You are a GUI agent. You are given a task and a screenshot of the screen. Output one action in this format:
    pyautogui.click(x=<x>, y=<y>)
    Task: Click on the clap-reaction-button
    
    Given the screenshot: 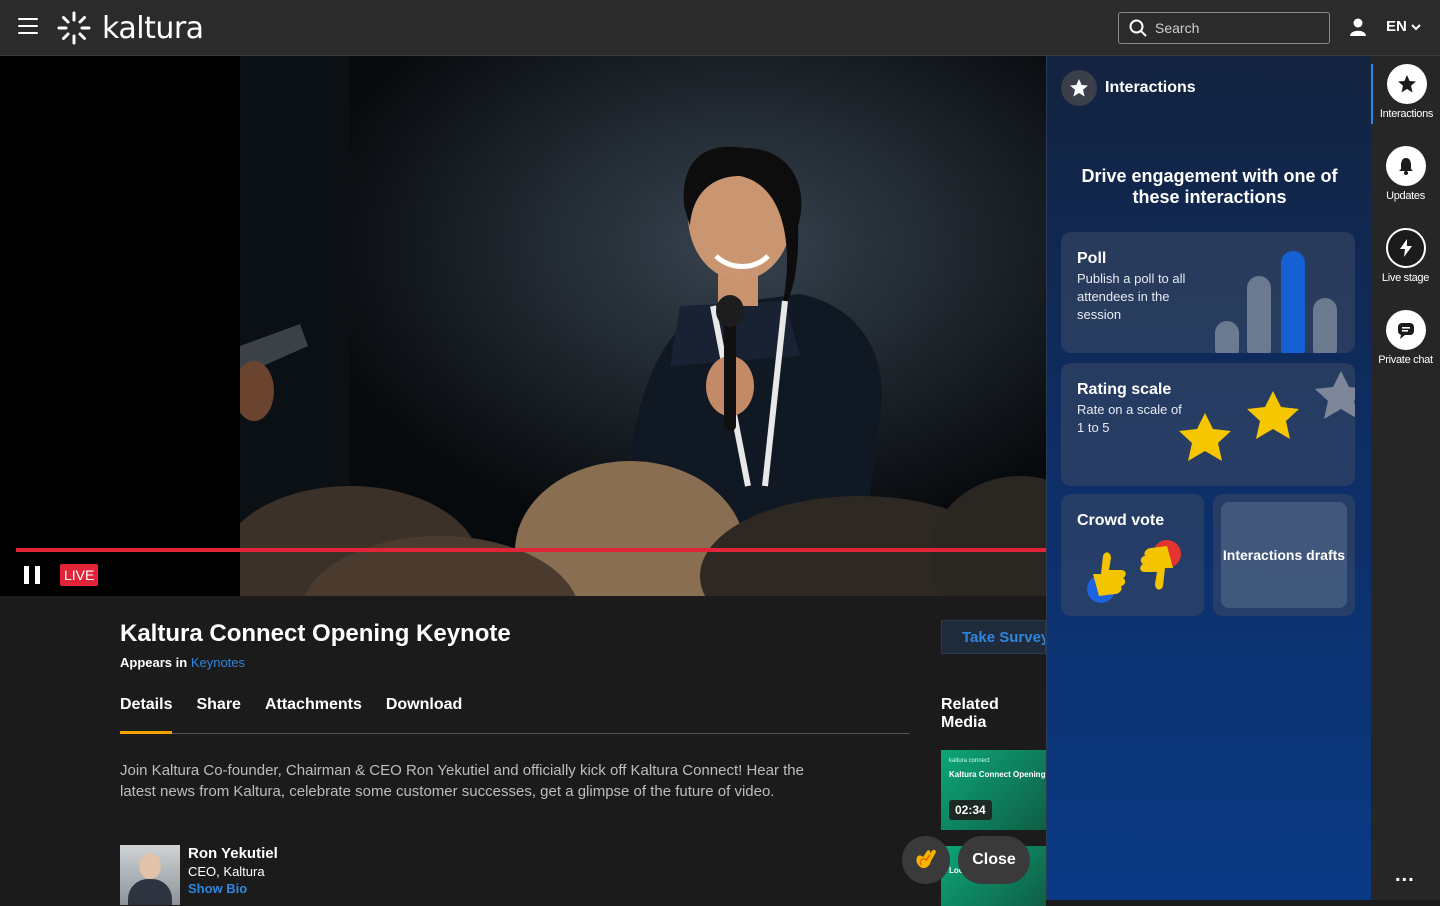 What is the action you would take?
    pyautogui.click(x=926, y=860)
    